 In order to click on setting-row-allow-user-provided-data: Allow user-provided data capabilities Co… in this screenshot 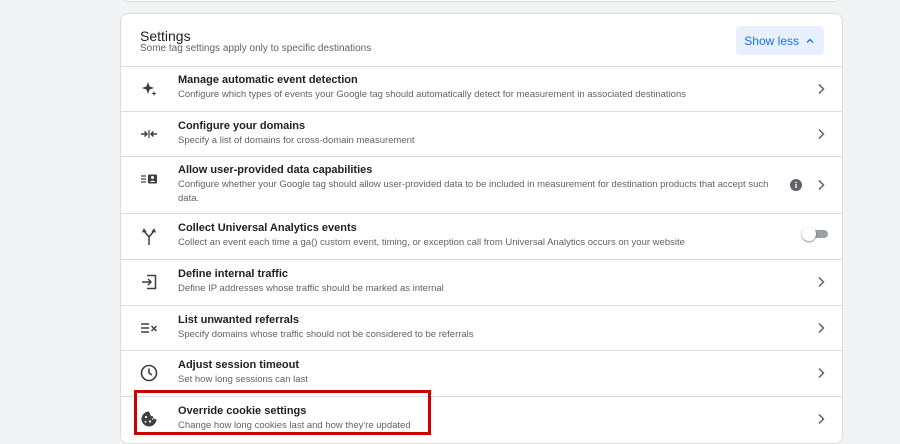, I will do `click(481, 185)`.